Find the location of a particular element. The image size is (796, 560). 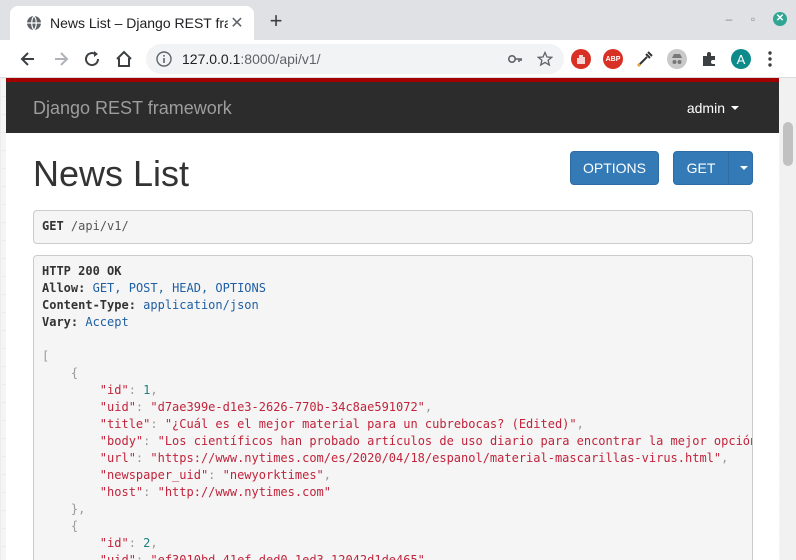

minimize-window-icon: – is located at coordinates (729, 19).